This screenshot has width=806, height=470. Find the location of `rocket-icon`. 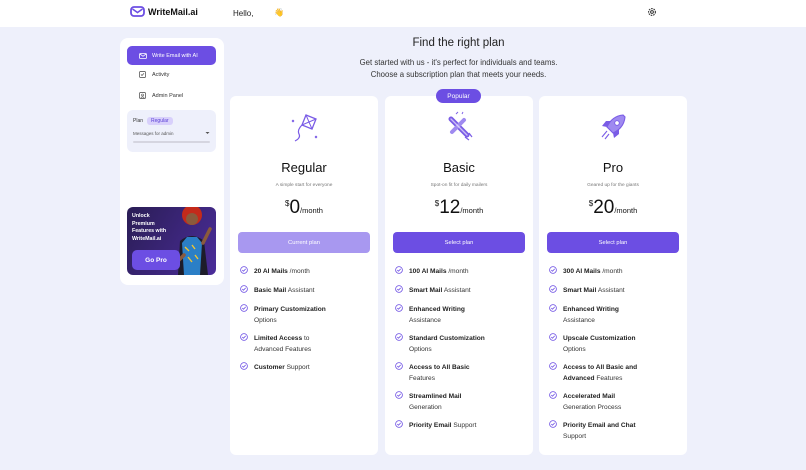

rocket-icon is located at coordinates (613, 127).